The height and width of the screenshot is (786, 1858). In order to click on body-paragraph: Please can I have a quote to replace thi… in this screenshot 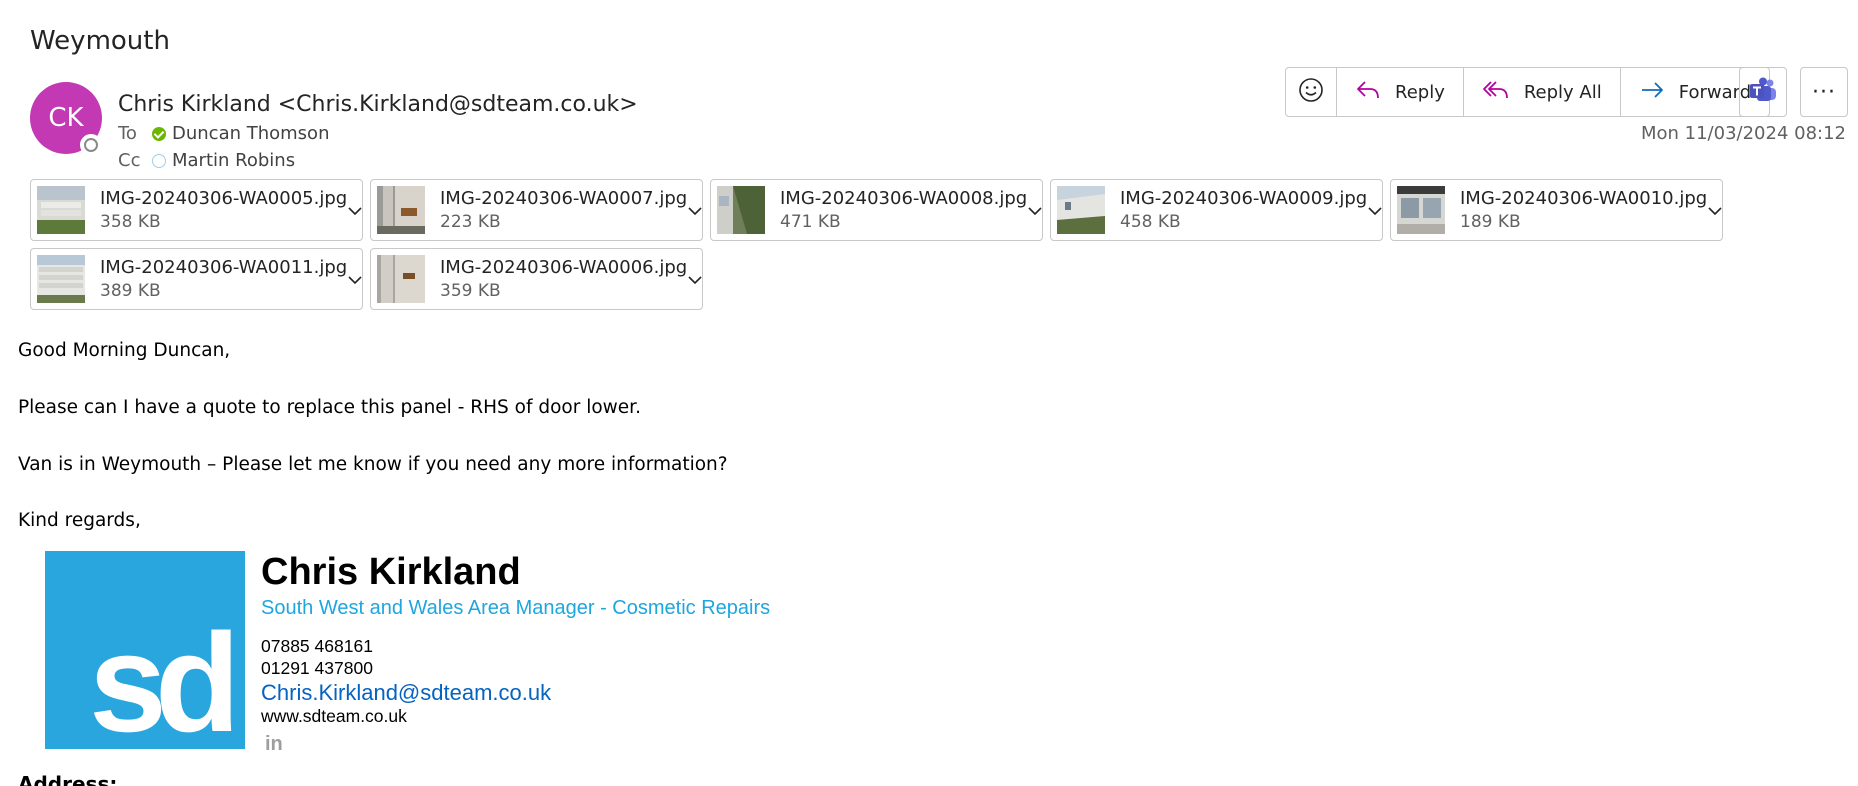, I will do `click(329, 407)`.